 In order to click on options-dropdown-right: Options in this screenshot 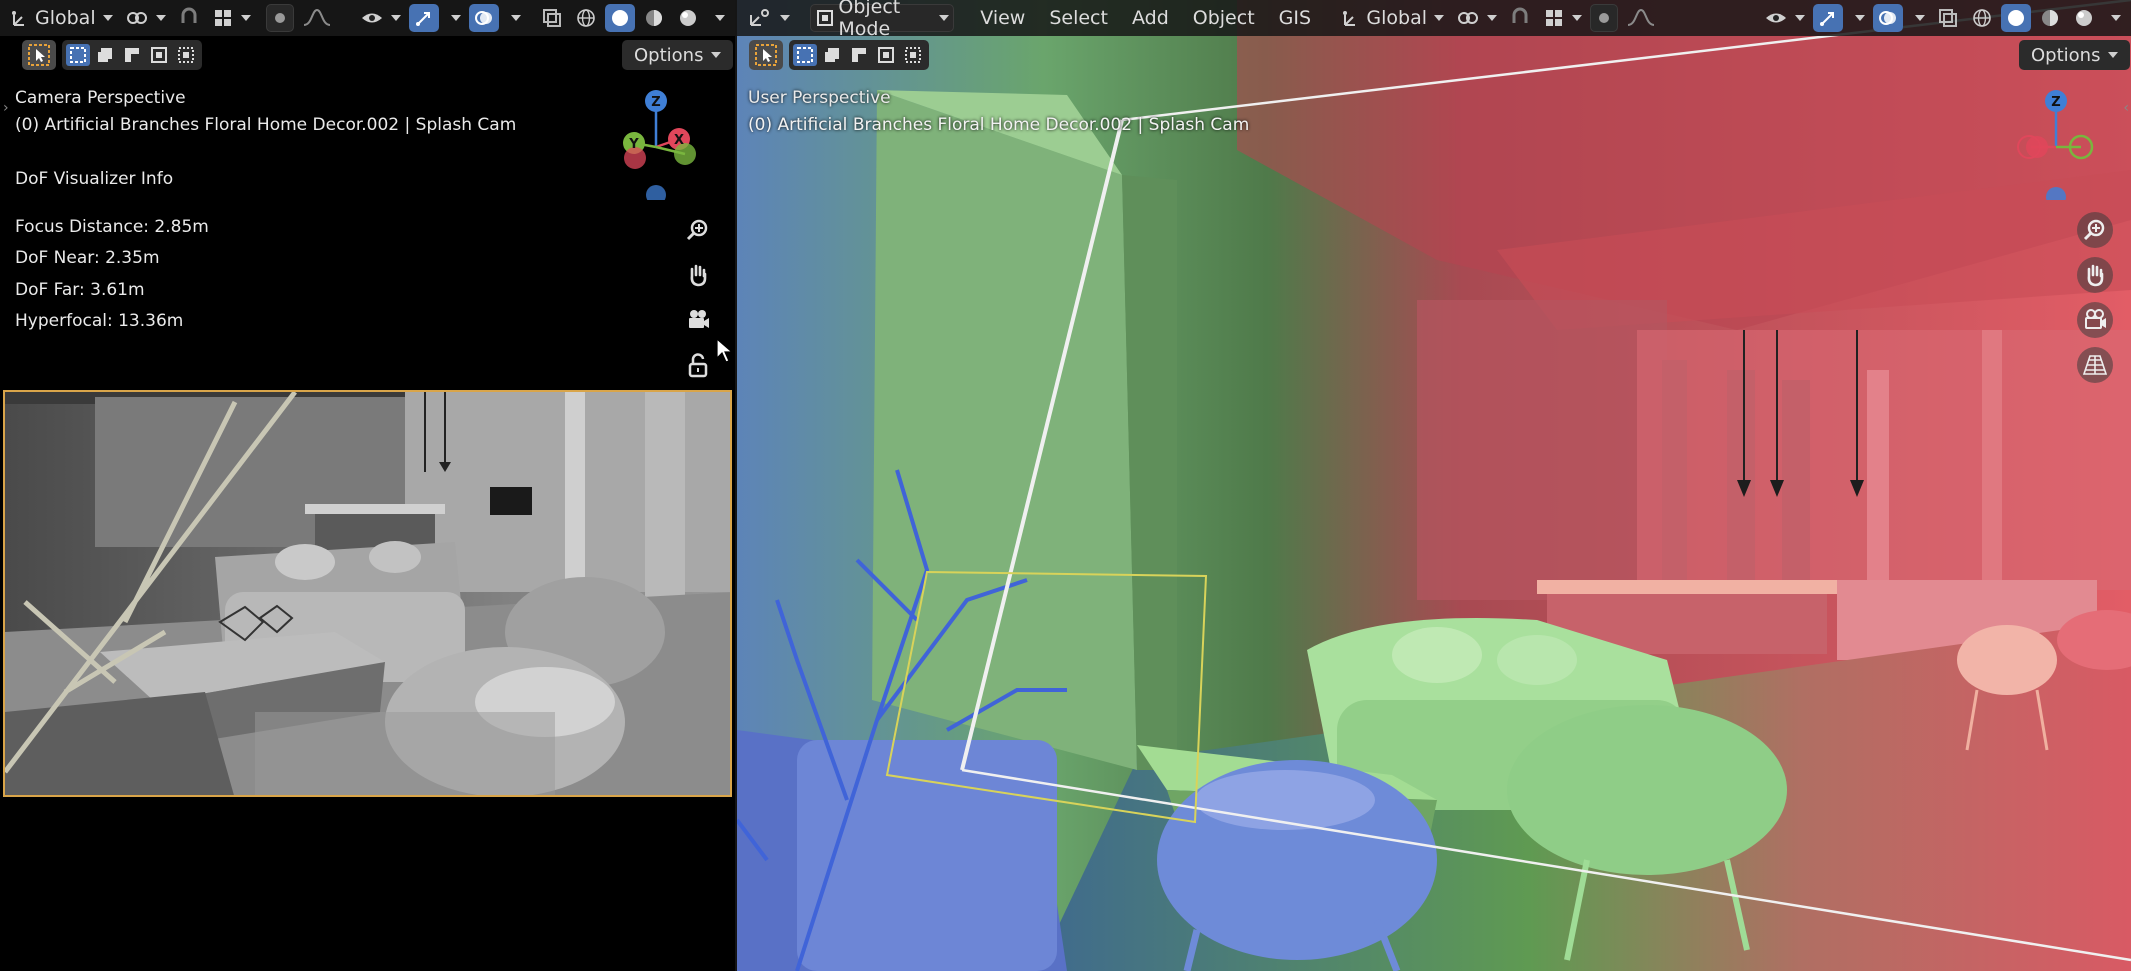, I will do `click(2075, 55)`.